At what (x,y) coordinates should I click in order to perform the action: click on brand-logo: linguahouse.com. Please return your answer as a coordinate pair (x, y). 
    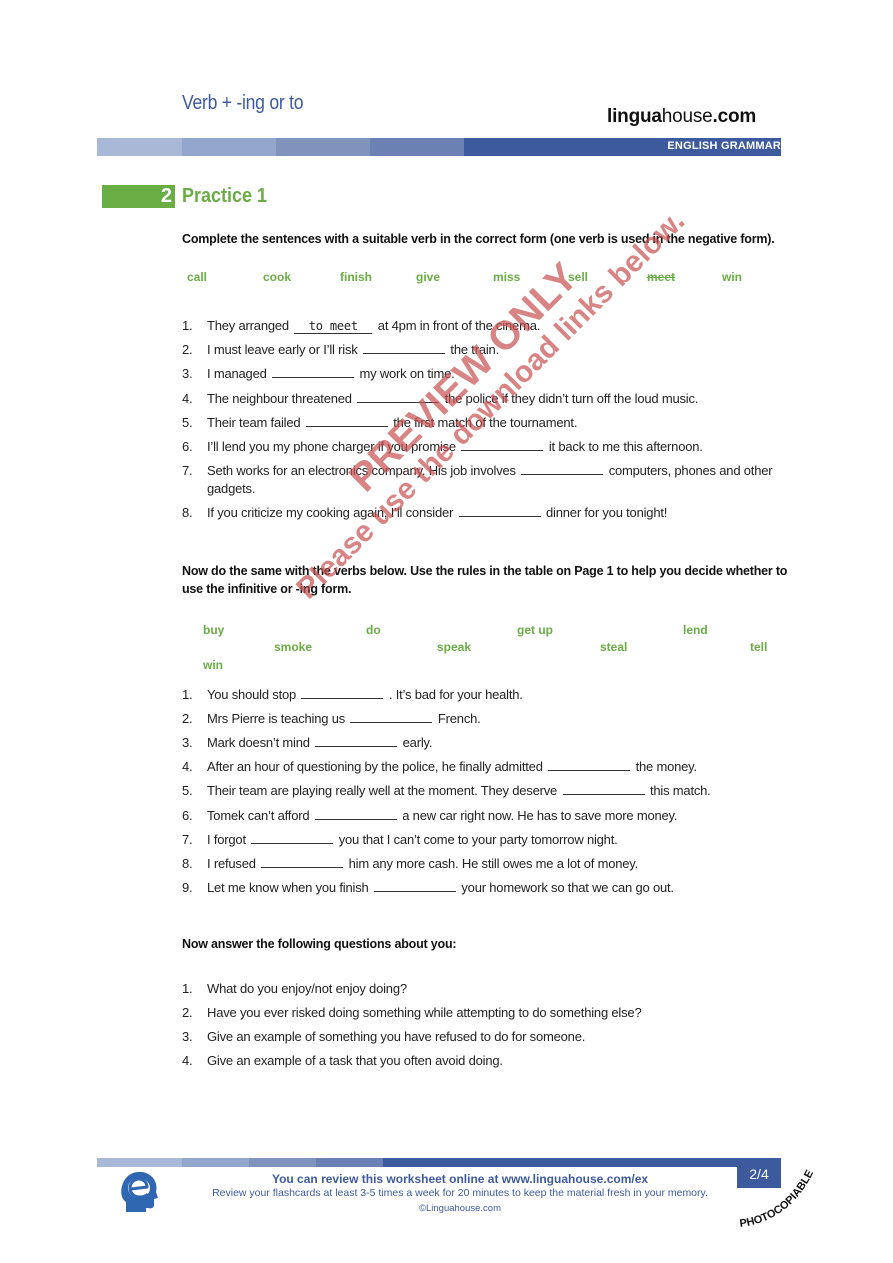
    Looking at the image, I should click on (681, 117).